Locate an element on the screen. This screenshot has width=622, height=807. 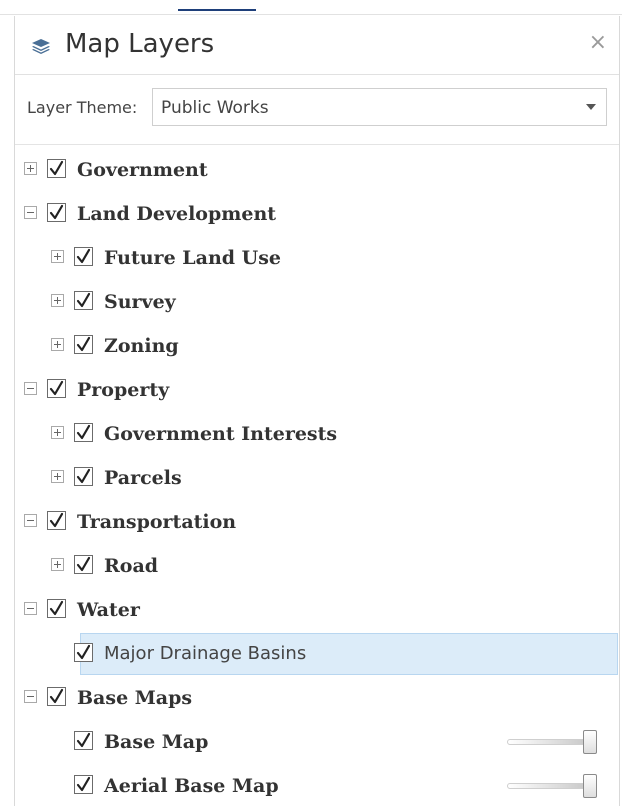
layers-icon is located at coordinates (41, 46).